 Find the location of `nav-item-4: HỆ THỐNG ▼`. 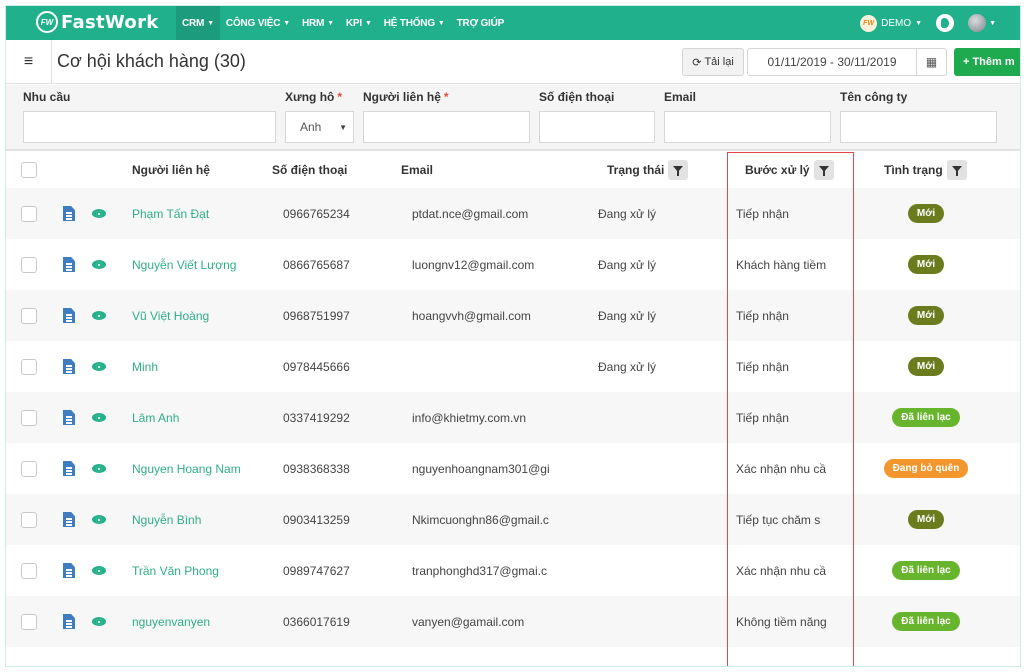

nav-item-4: HỆ THỐNG ▼ is located at coordinates (414, 23).